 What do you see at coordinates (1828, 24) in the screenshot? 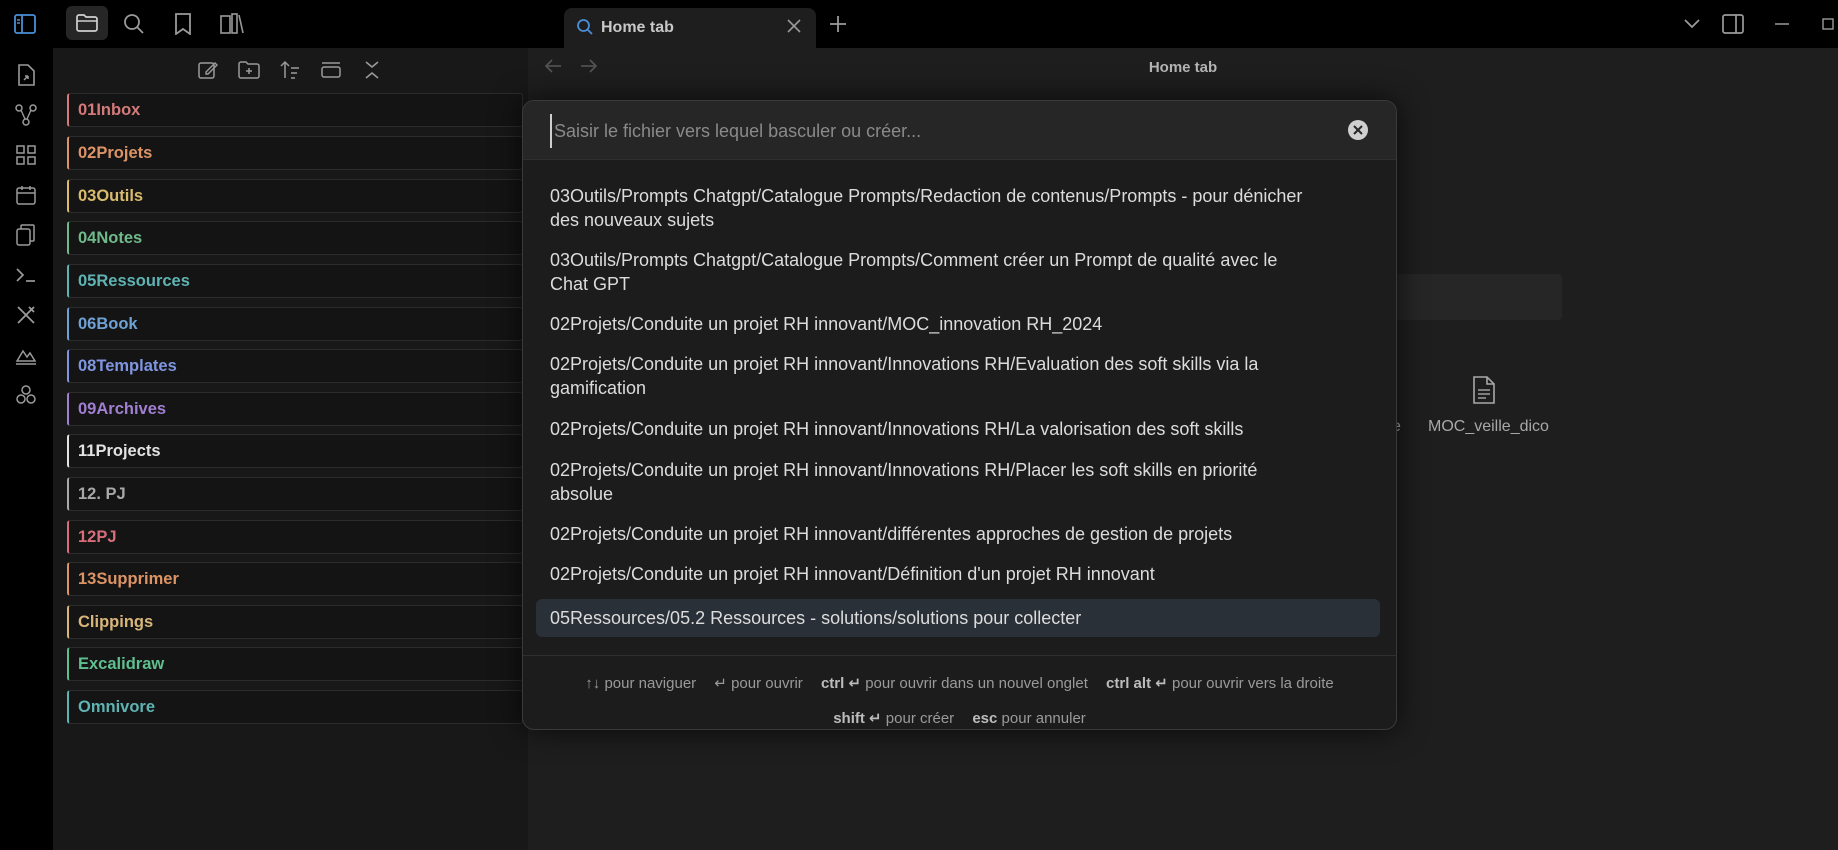
I see `maximize-icon` at bounding box center [1828, 24].